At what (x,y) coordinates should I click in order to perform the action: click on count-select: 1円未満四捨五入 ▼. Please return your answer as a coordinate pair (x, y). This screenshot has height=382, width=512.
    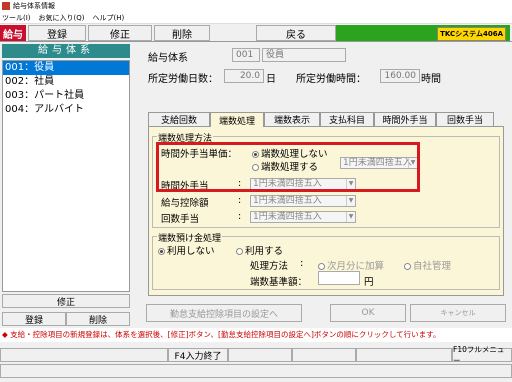
    Looking at the image, I should click on (303, 217).